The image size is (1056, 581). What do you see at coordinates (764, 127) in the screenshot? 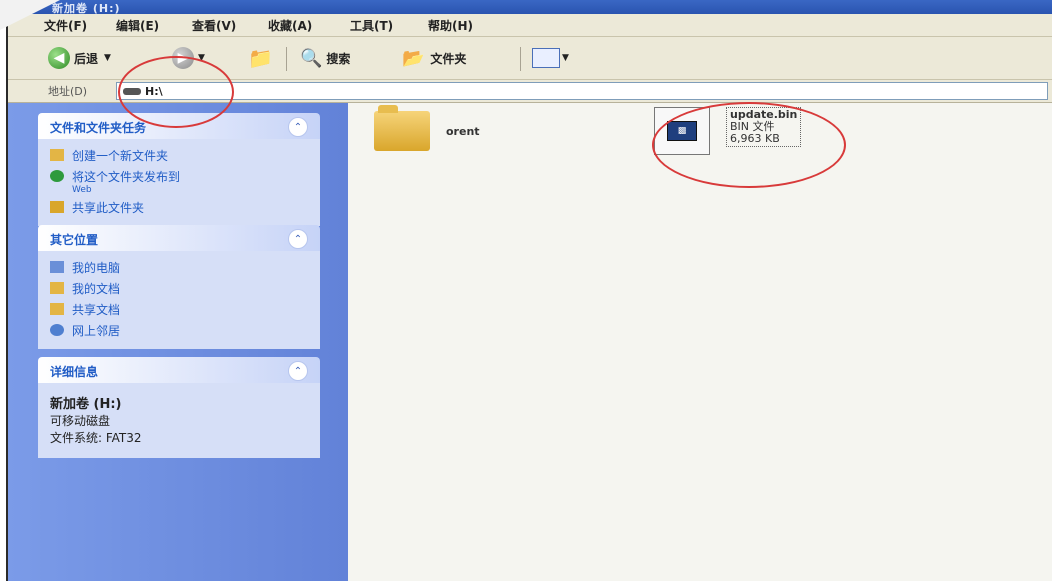
I see `file-info: update.bin BIN 文件 6,963 KB` at bounding box center [764, 127].